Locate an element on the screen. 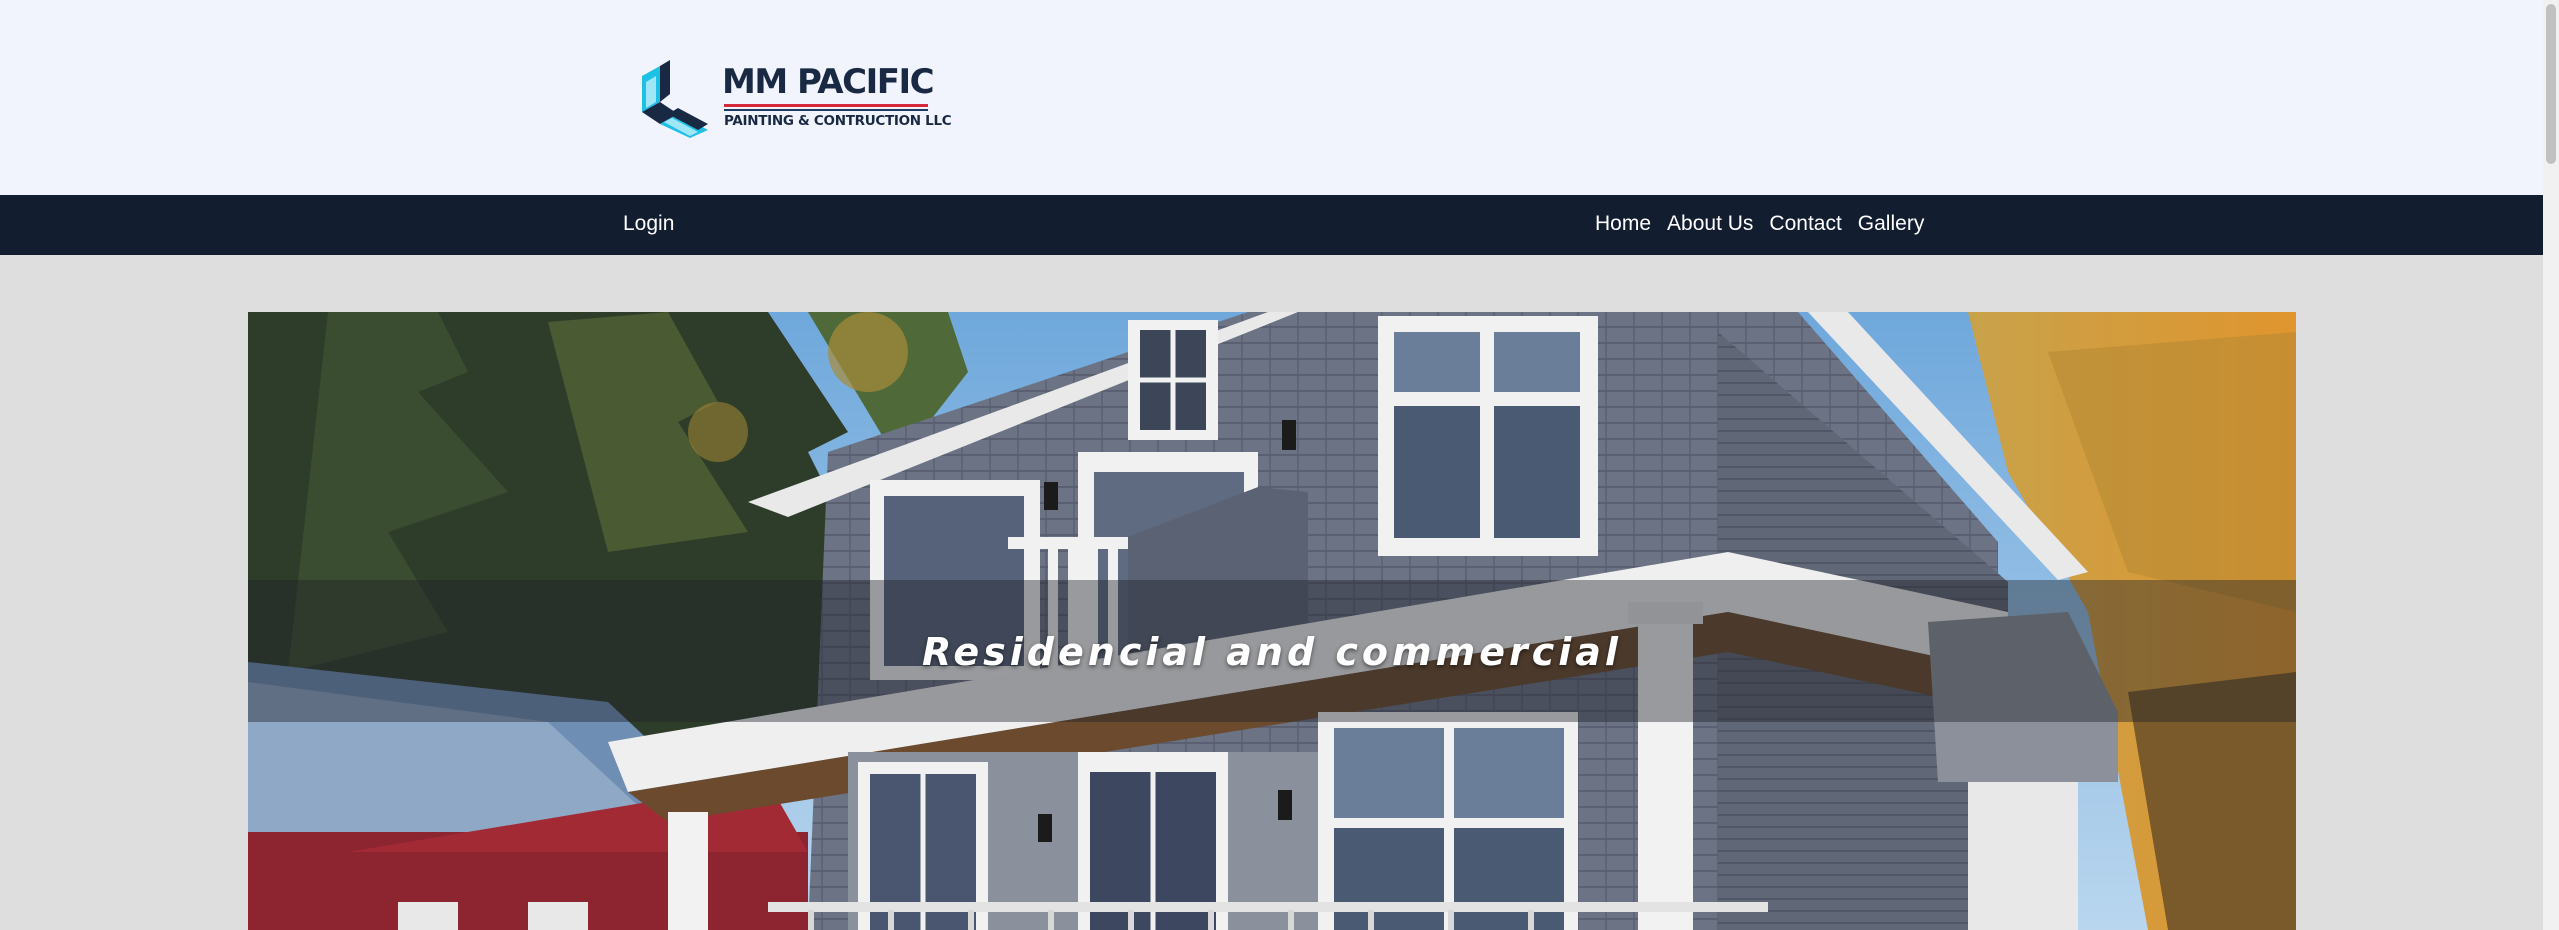 The height and width of the screenshot is (930, 2559). nav-link-contact: Contact is located at coordinates (1805, 224).